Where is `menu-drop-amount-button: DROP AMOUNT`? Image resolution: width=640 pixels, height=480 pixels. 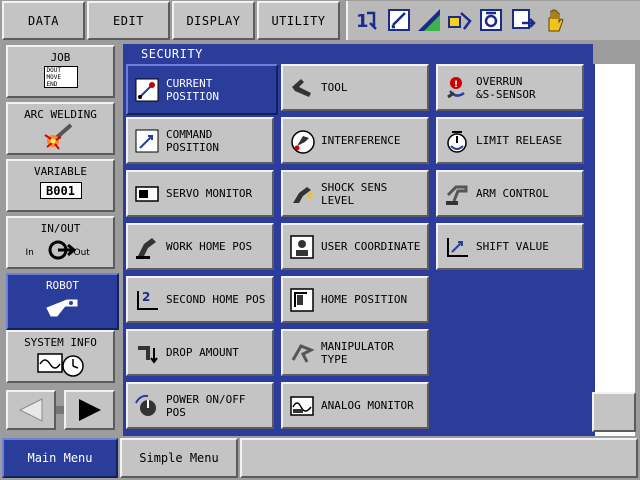
menu-drop-amount-button: DROP AMOUNT is located at coordinates (200, 352).